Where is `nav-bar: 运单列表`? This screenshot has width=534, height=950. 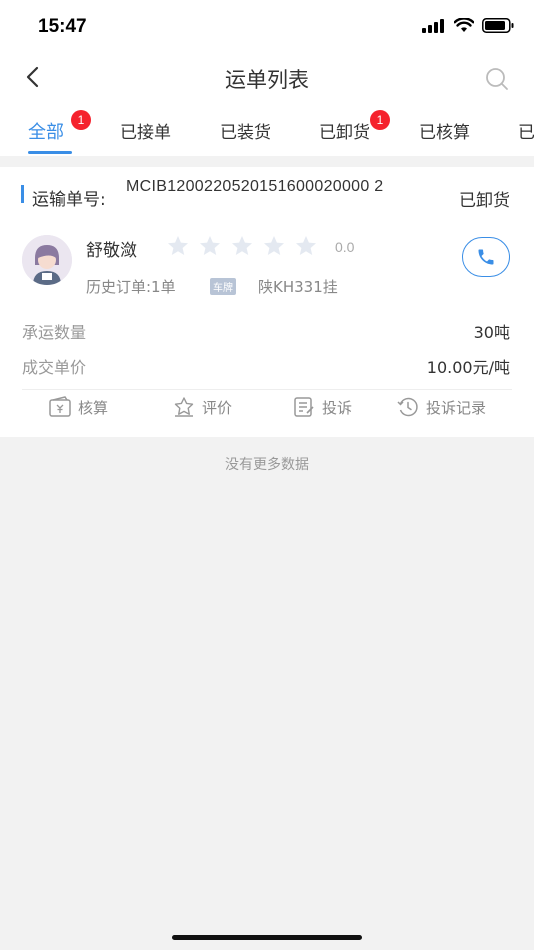 nav-bar: 运单列表 is located at coordinates (267, 78).